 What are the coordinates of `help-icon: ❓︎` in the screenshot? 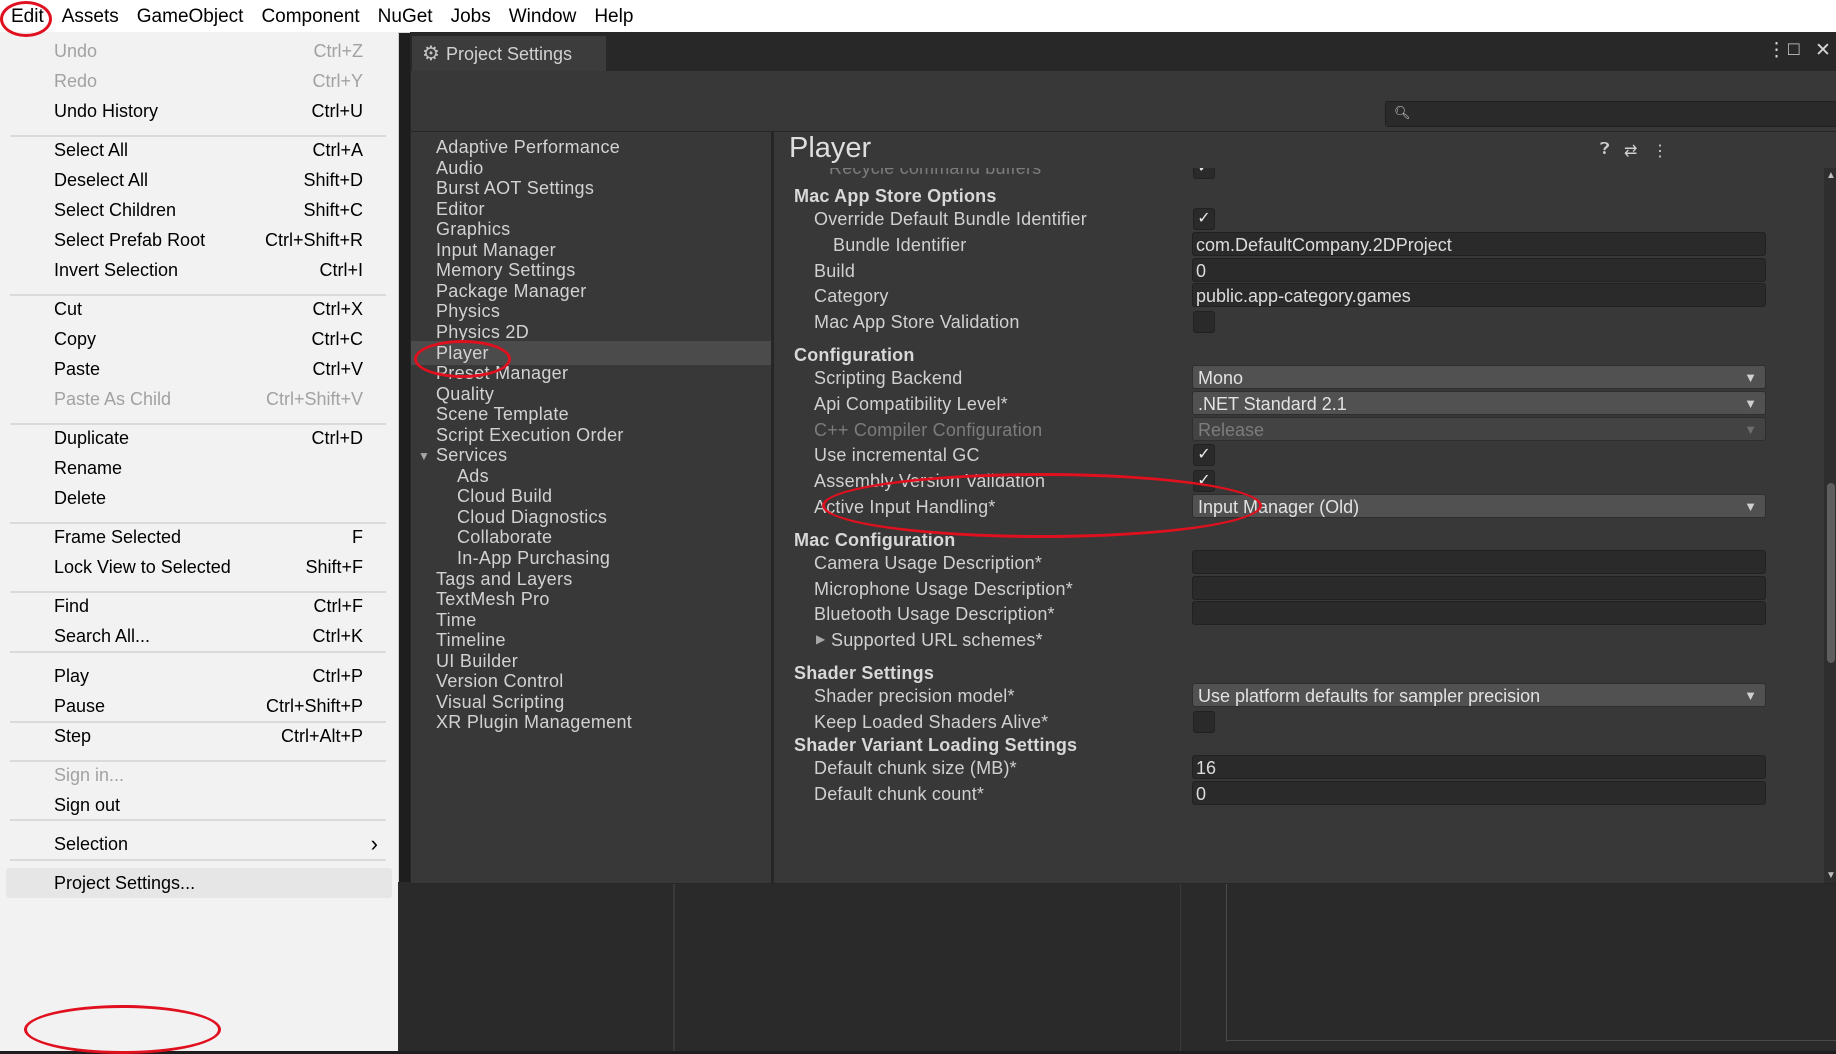 It's located at (1605, 150).